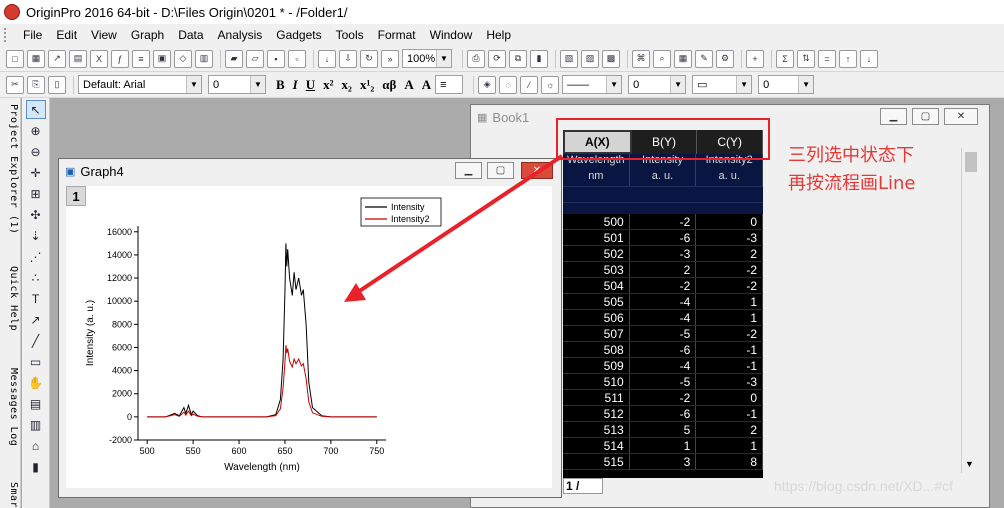 The image size is (1004, 508). I want to click on maximize-button: ▢, so click(925, 116).